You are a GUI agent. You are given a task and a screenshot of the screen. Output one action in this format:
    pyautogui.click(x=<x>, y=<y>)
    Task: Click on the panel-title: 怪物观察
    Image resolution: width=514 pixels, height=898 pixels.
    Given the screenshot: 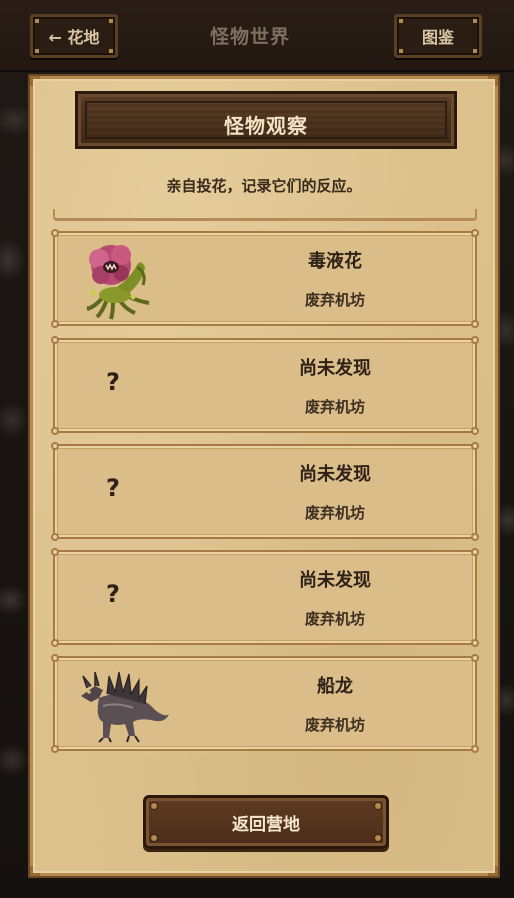 What is the action you would take?
    pyautogui.click(x=266, y=126)
    